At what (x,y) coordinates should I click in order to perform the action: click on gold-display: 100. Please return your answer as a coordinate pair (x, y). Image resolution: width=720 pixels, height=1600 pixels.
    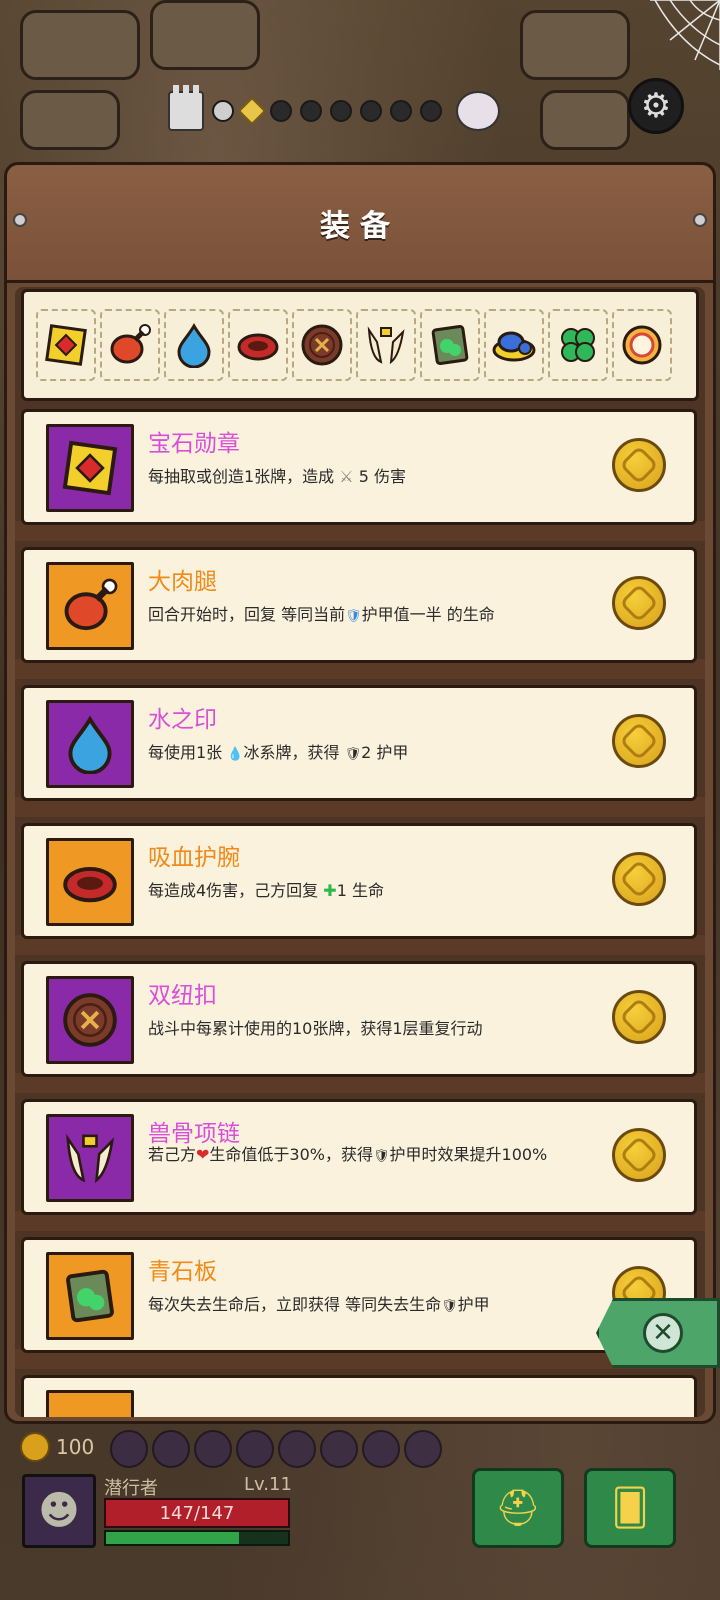
    Looking at the image, I should click on (57, 1447).